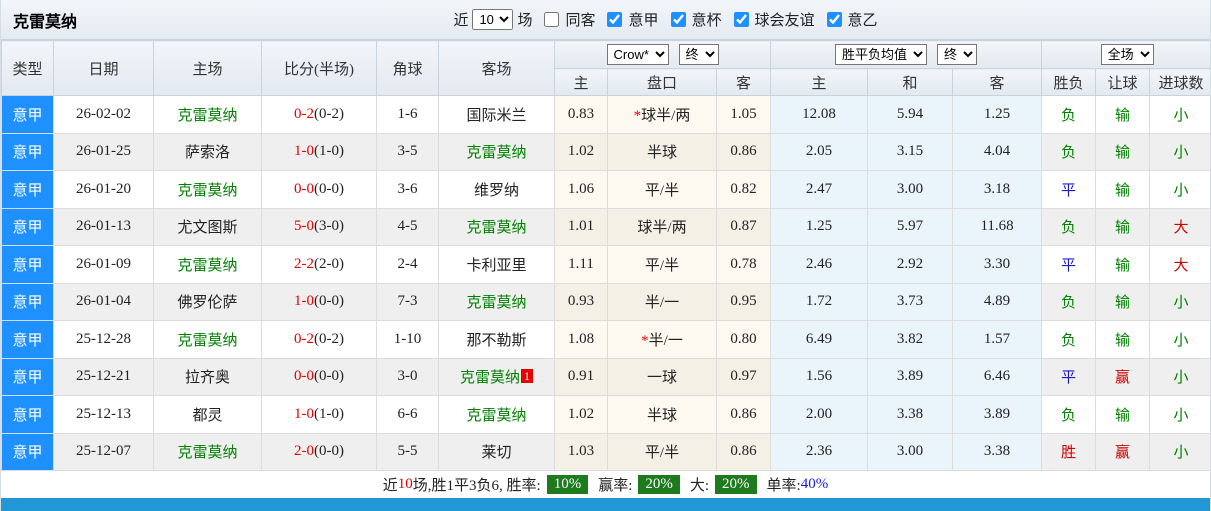 The width and height of the screenshot is (1211, 511). What do you see at coordinates (819, 376) in the screenshot?
I see `avg-odds-home: 1.56` at bounding box center [819, 376].